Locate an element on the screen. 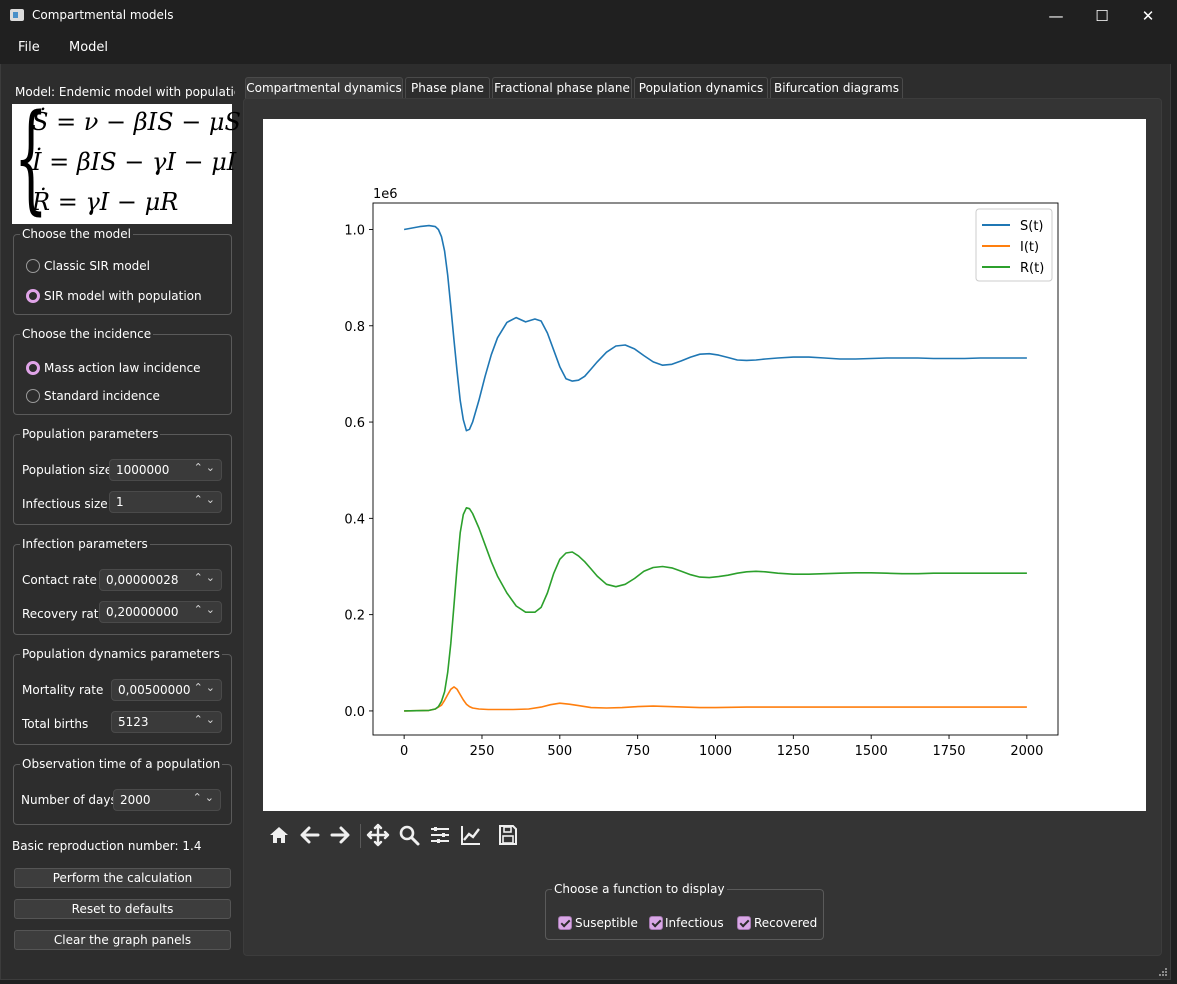 This screenshot has height=984, width=1177. infectious-label: Infectious is located at coordinates (694, 923).